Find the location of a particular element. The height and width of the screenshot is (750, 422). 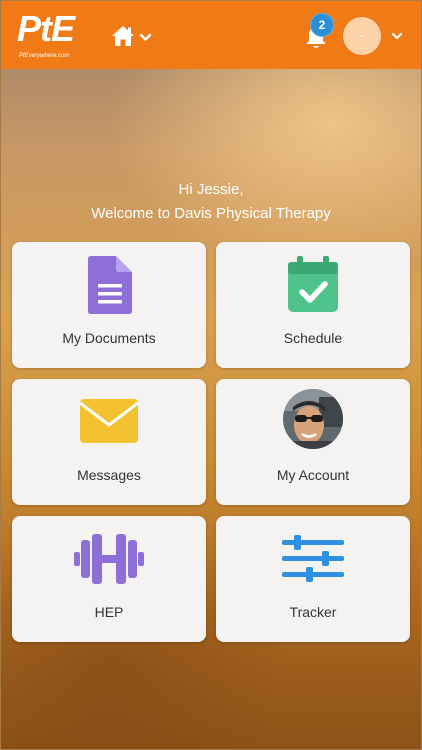

tile-schedule: Schedule is located at coordinates (313, 305).